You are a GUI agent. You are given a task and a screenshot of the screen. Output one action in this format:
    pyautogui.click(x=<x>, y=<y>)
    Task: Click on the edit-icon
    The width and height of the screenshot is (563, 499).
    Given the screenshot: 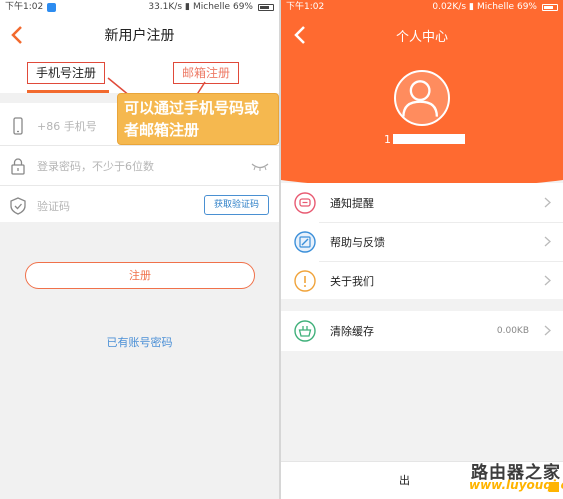 What is the action you would take?
    pyautogui.click(x=305, y=241)
    